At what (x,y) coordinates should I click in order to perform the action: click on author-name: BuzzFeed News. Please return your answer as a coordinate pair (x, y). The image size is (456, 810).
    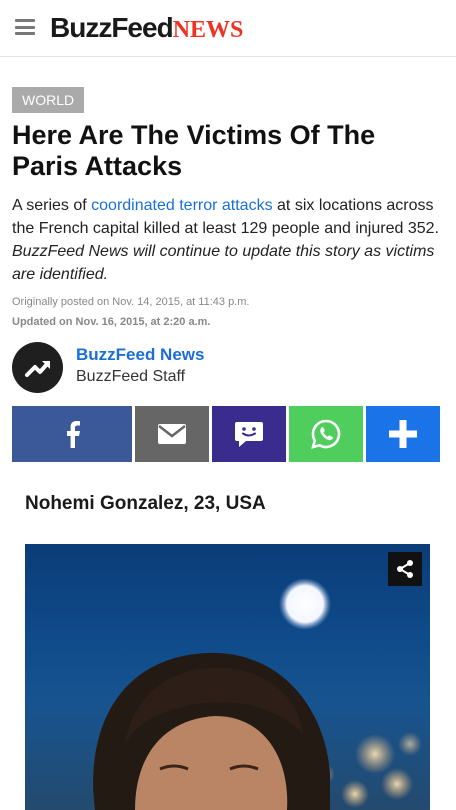
    Looking at the image, I should click on (140, 355).